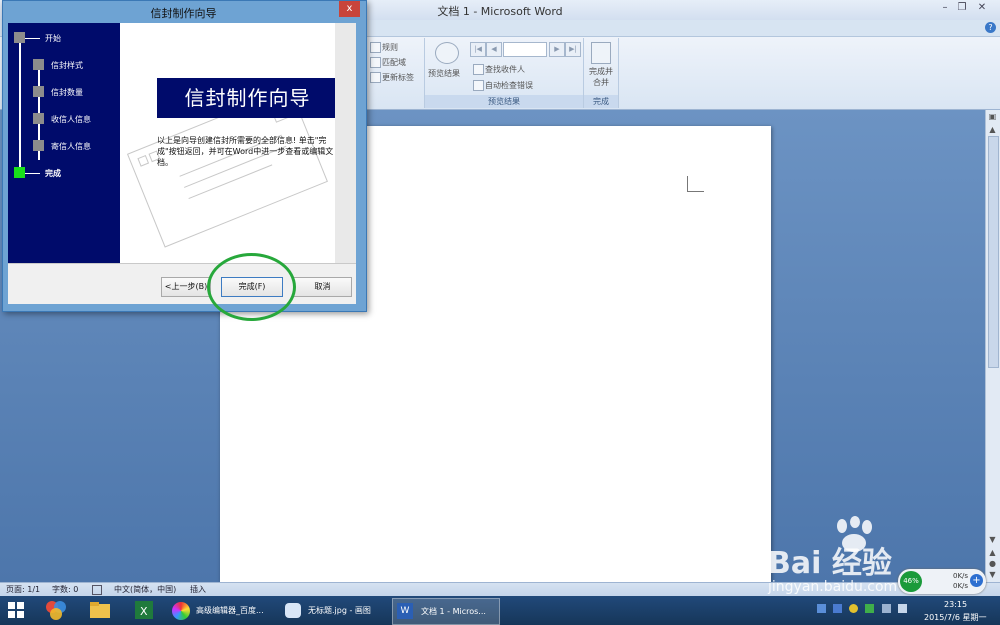 This screenshot has width=1000, height=625. What do you see at coordinates (375, 47) in the screenshot?
I see `rules-icon` at bounding box center [375, 47].